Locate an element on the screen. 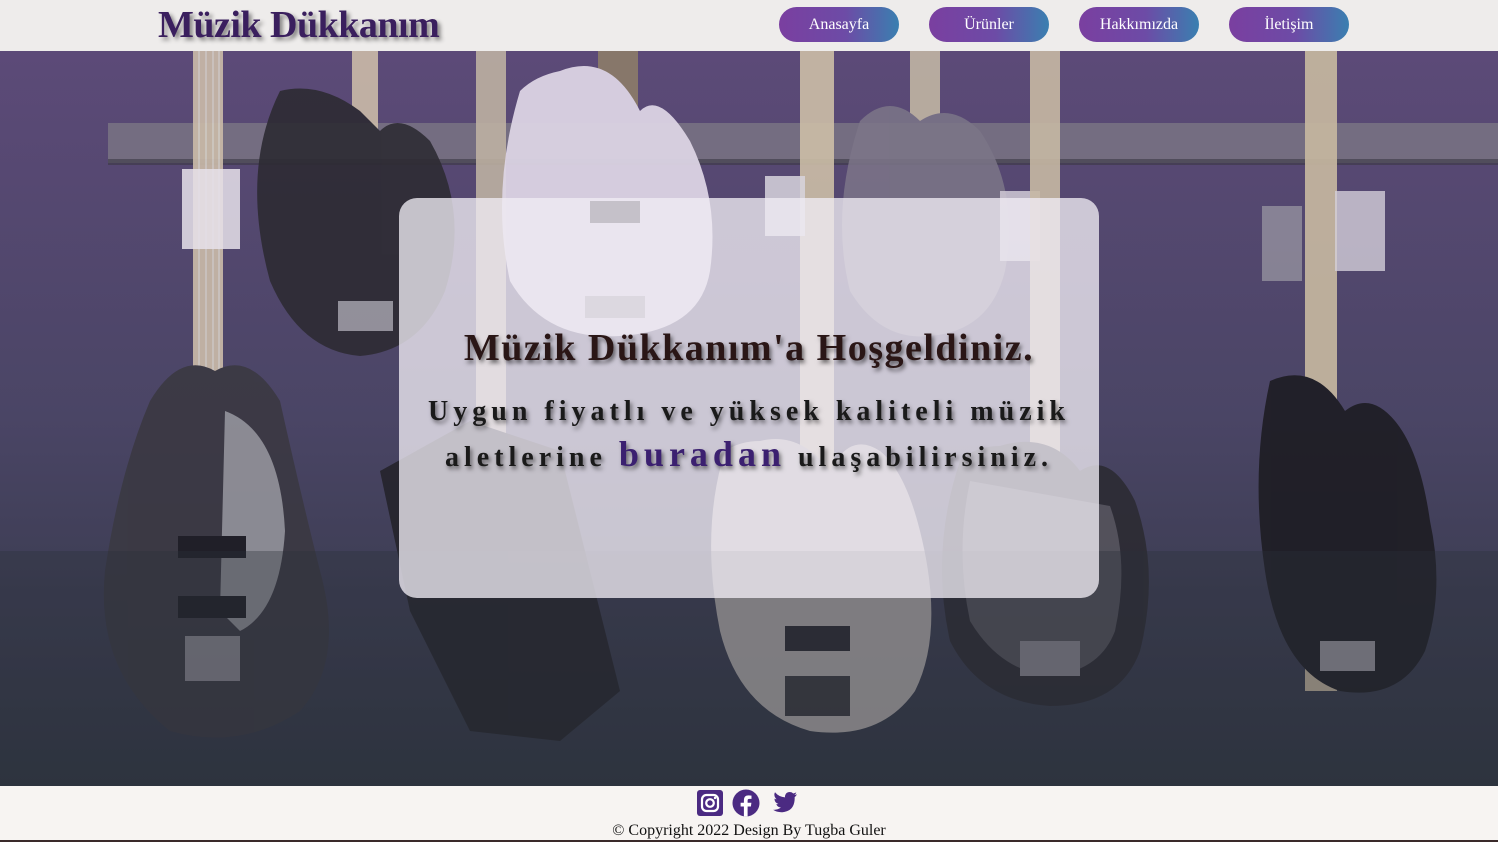 The height and width of the screenshot is (842, 1498). copyright-text: © Copyright 2022 Design By Tugba Guler is located at coordinates (749, 830).